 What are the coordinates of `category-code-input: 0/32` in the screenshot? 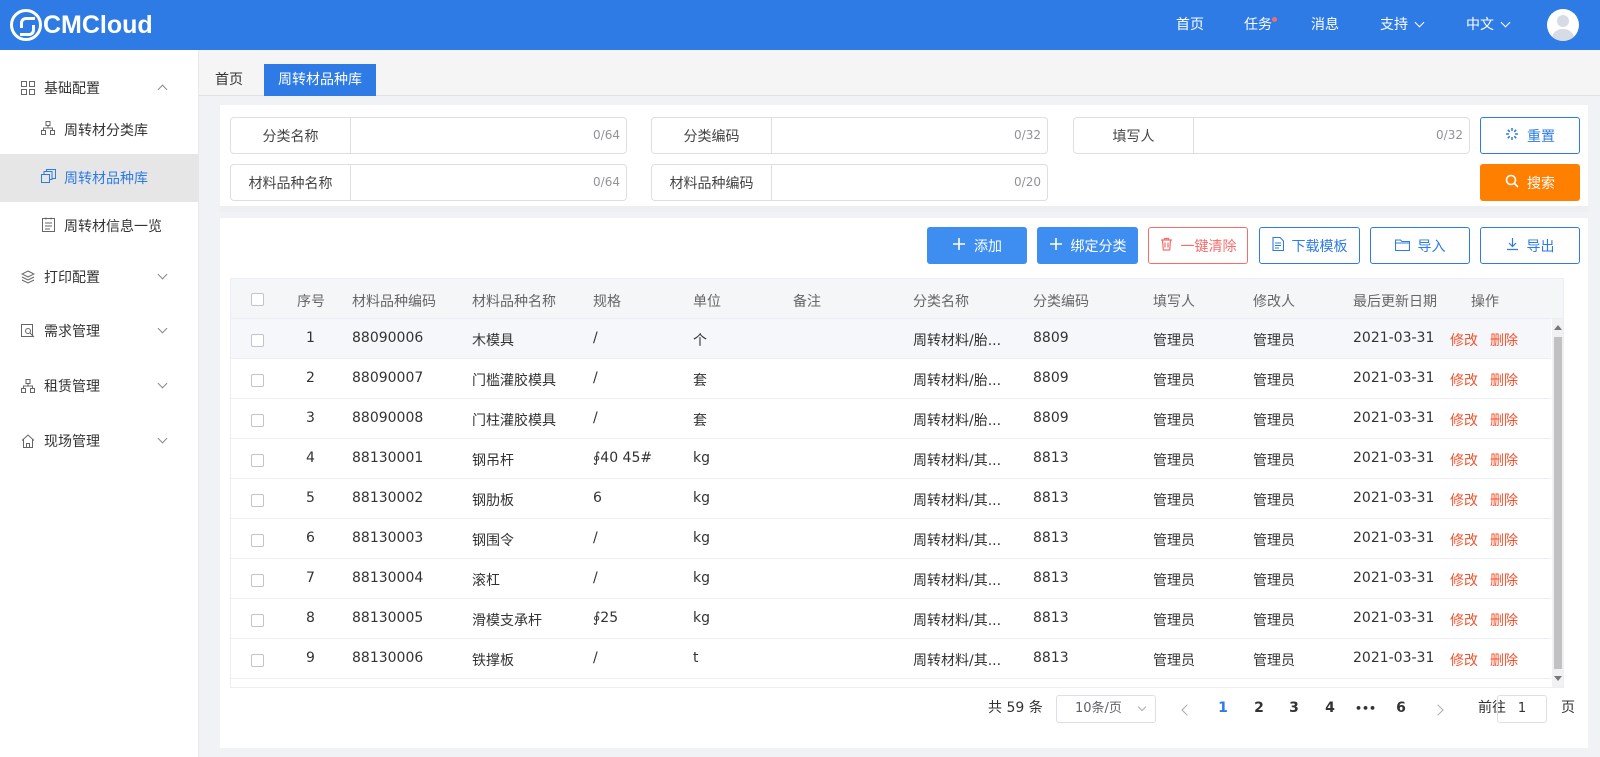 It's located at (909, 135).